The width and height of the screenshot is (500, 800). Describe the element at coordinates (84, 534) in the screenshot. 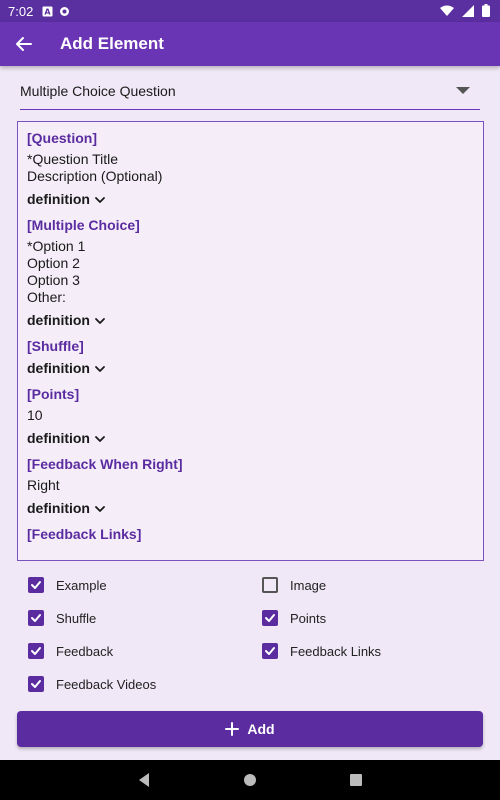

I see `section-header: [Feedback Links]` at that location.